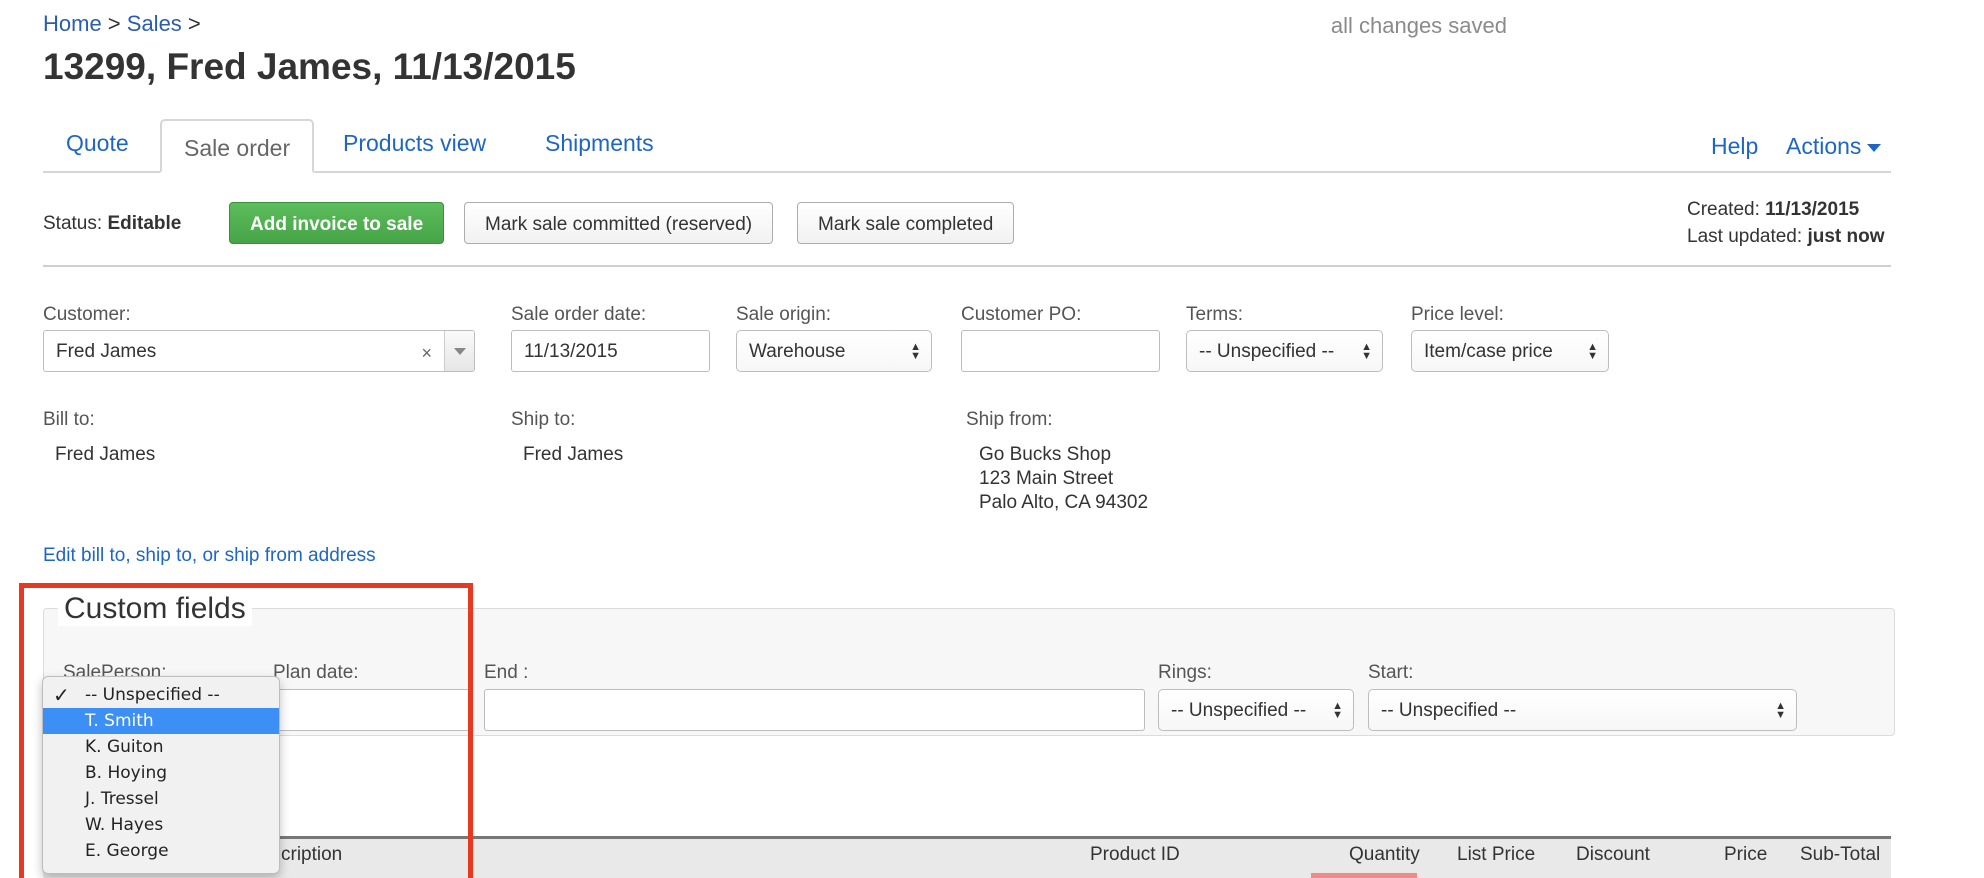 The width and height of the screenshot is (1984, 878). Describe the element at coordinates (1060, 351) in the screenshot. I see `customer-po-input` at that location.